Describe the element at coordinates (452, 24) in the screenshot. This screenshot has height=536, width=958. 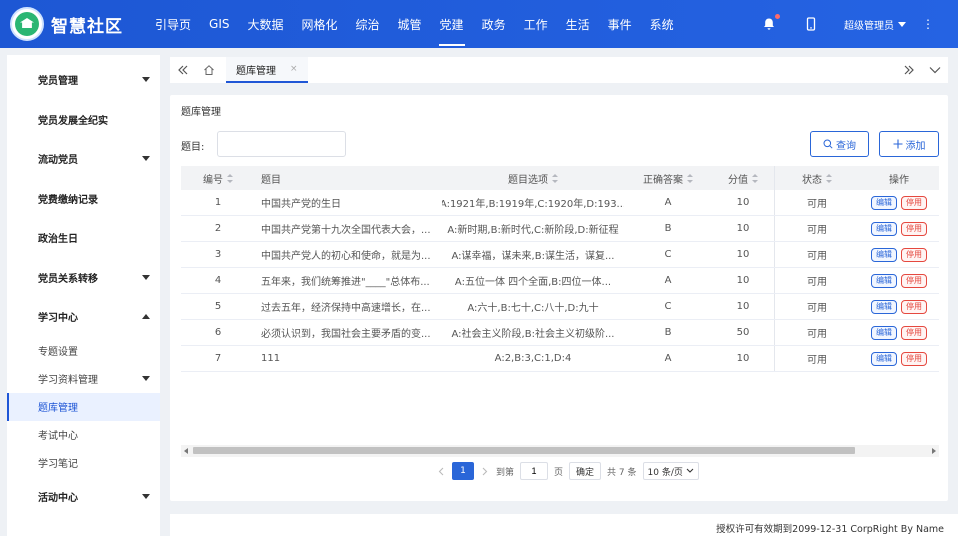
I see `nav-item-party: 党建` at that location.